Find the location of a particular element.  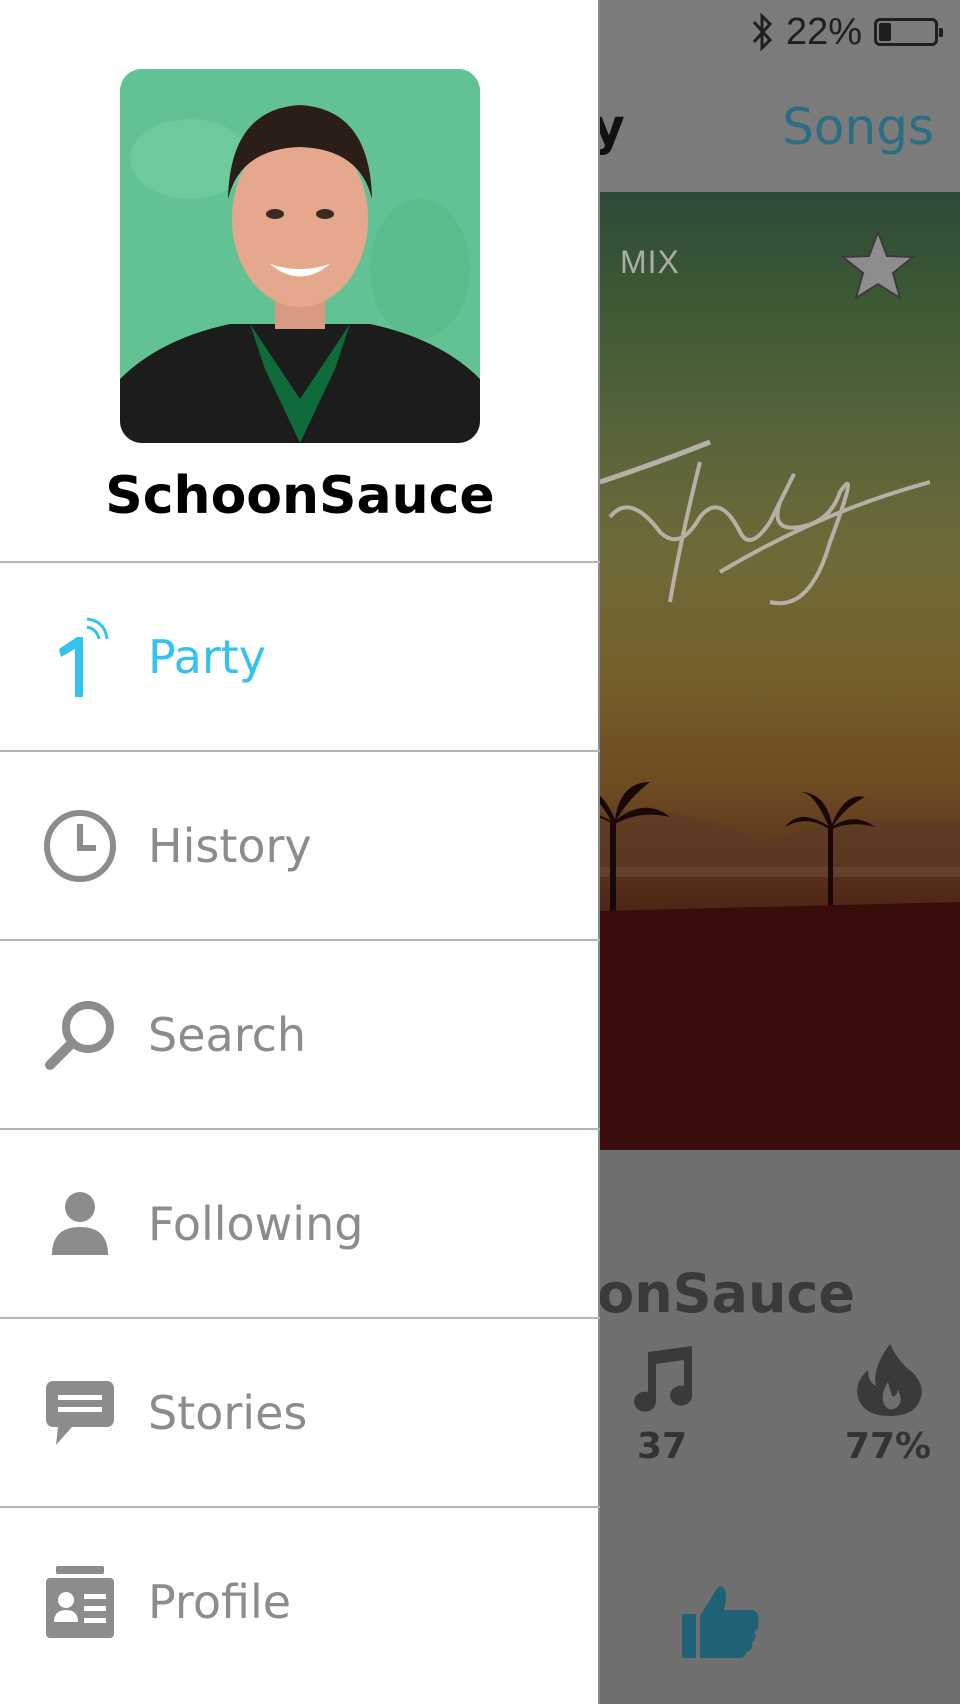

search-icon is located at coordinates (80, 1035).